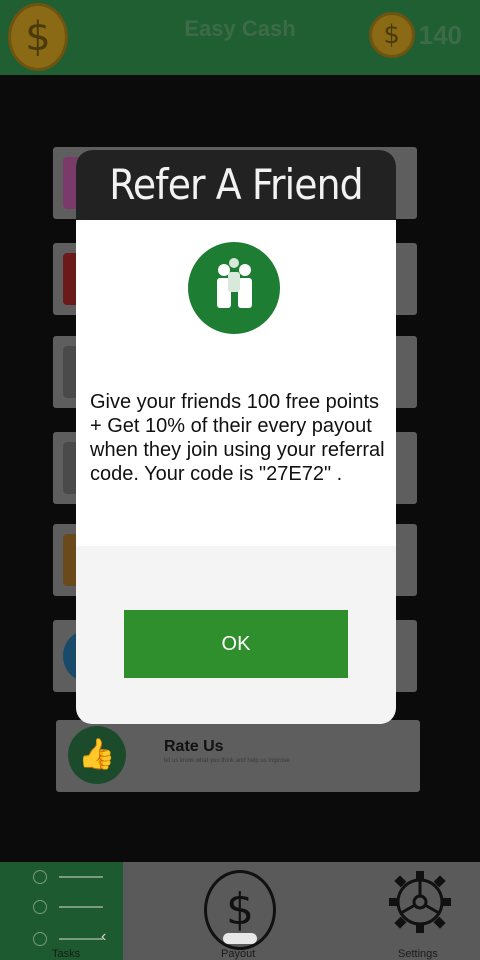 The width and height of the screenshot is (480, 960). What do you see at coordinates (66, 954) in the screenshot?
I see `nav-tasks-label: Tasks` at bounding box center [66, 954].